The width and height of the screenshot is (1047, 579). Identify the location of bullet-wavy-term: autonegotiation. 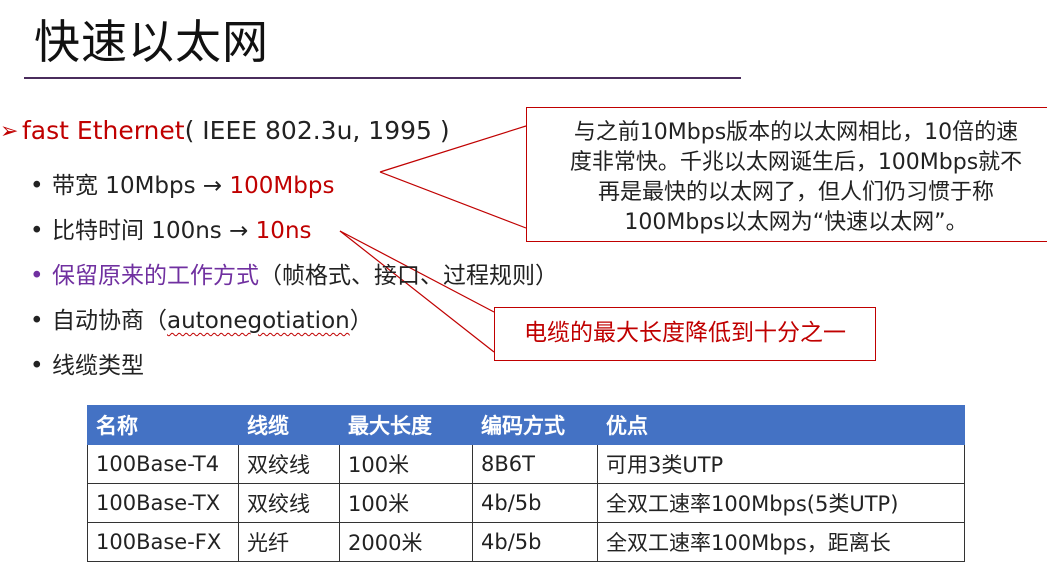
(258, 321).